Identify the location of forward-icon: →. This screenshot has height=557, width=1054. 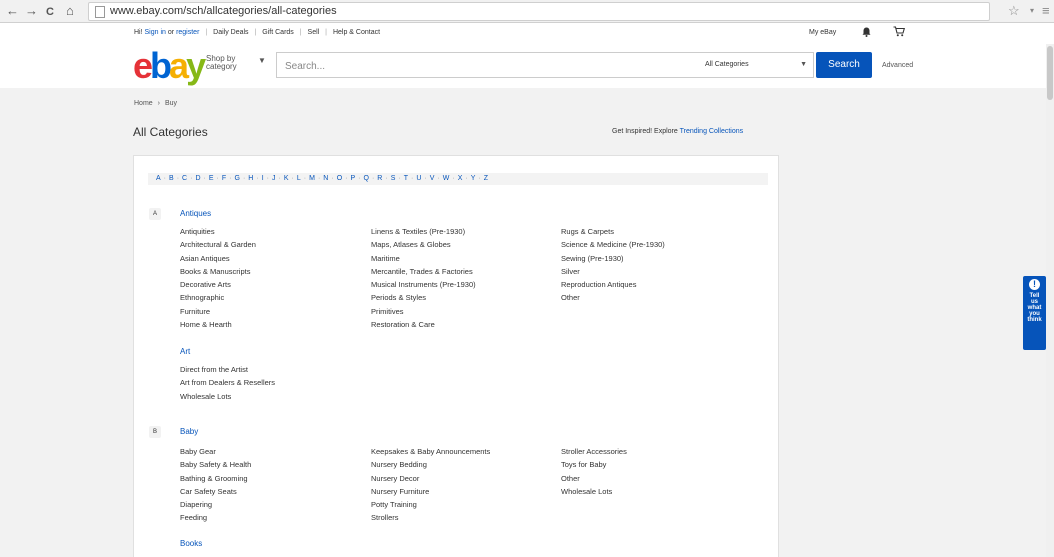
(31, 11).